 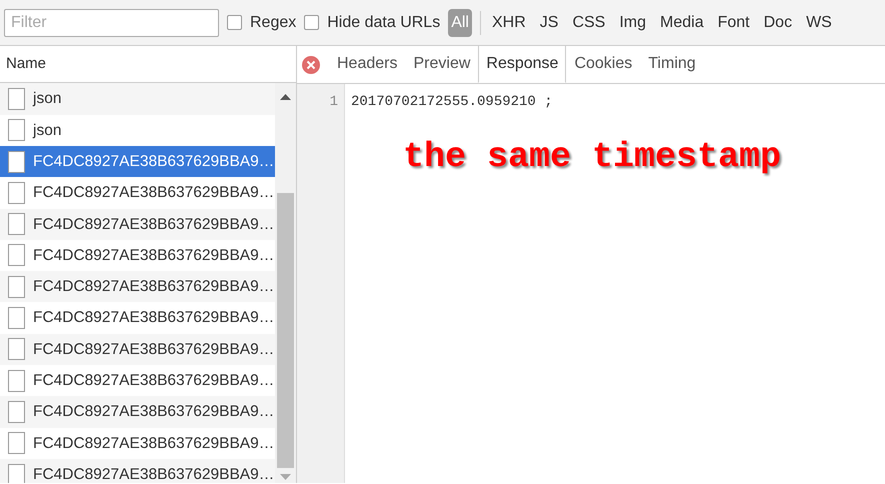 What do you see at coordinates (383, 22) in the screenshot?
I see `checkbox-label: Hide data URLs` at bounding box center [383, 22].